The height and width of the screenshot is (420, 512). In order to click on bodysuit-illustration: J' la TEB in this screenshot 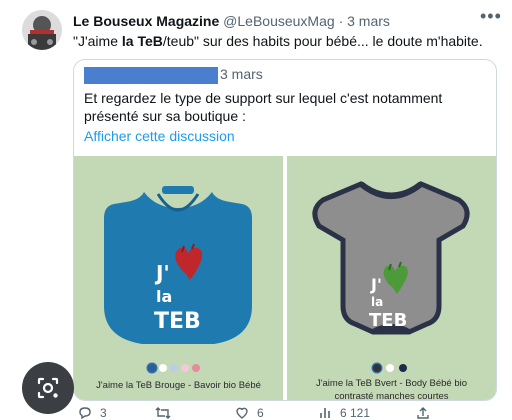, I will do `click(391, 258)`.